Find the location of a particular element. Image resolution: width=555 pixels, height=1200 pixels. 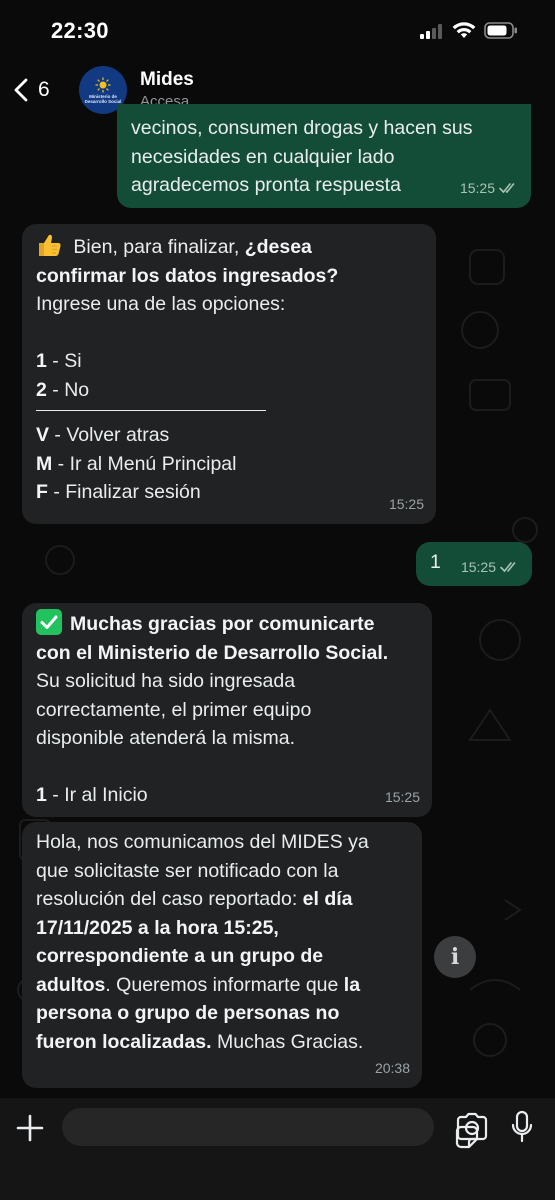

wifi-icon is located at coordinates (464, 30).